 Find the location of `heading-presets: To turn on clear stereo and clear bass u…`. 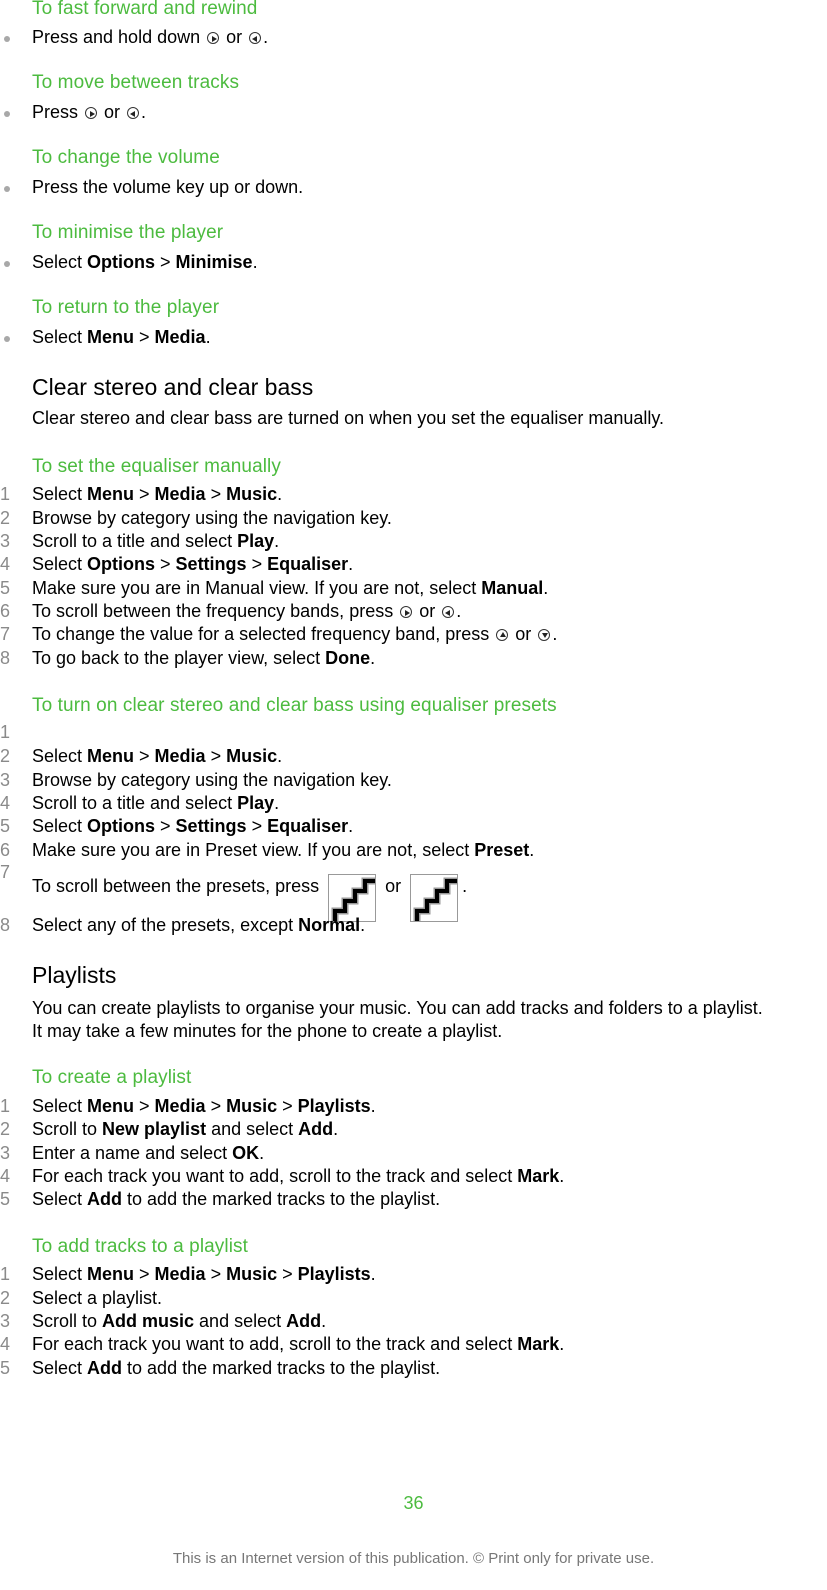

heading-presets: To turn on clear stereo and clear bass u… is located at coordinates (294, 705).